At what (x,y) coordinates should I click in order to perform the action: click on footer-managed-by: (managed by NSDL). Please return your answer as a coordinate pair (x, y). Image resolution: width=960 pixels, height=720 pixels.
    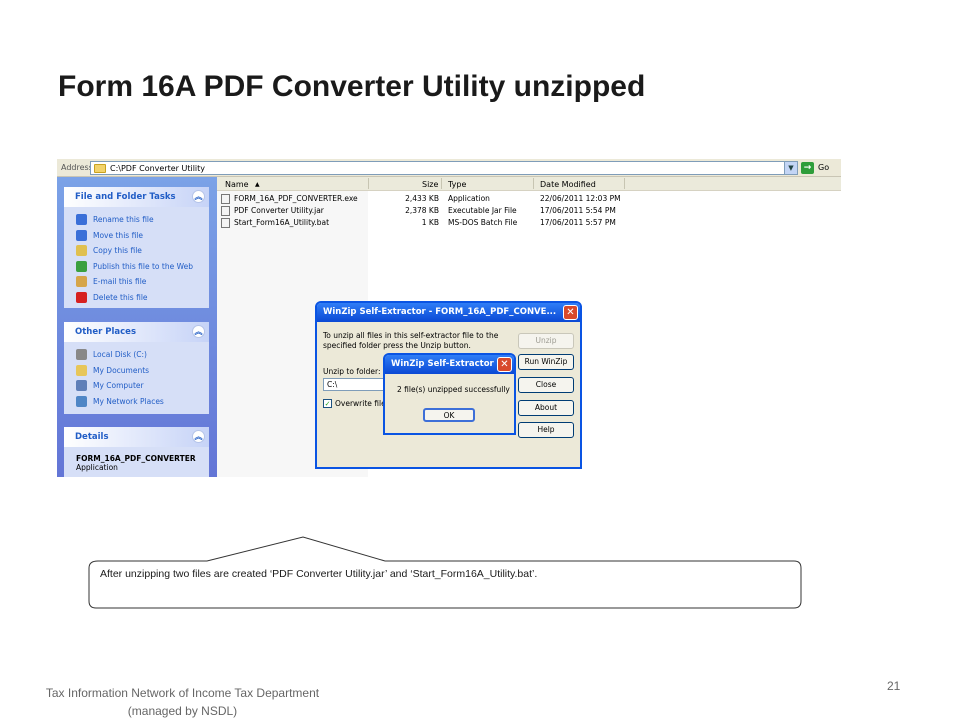
    Looking at the image, I should click on (182, 711).